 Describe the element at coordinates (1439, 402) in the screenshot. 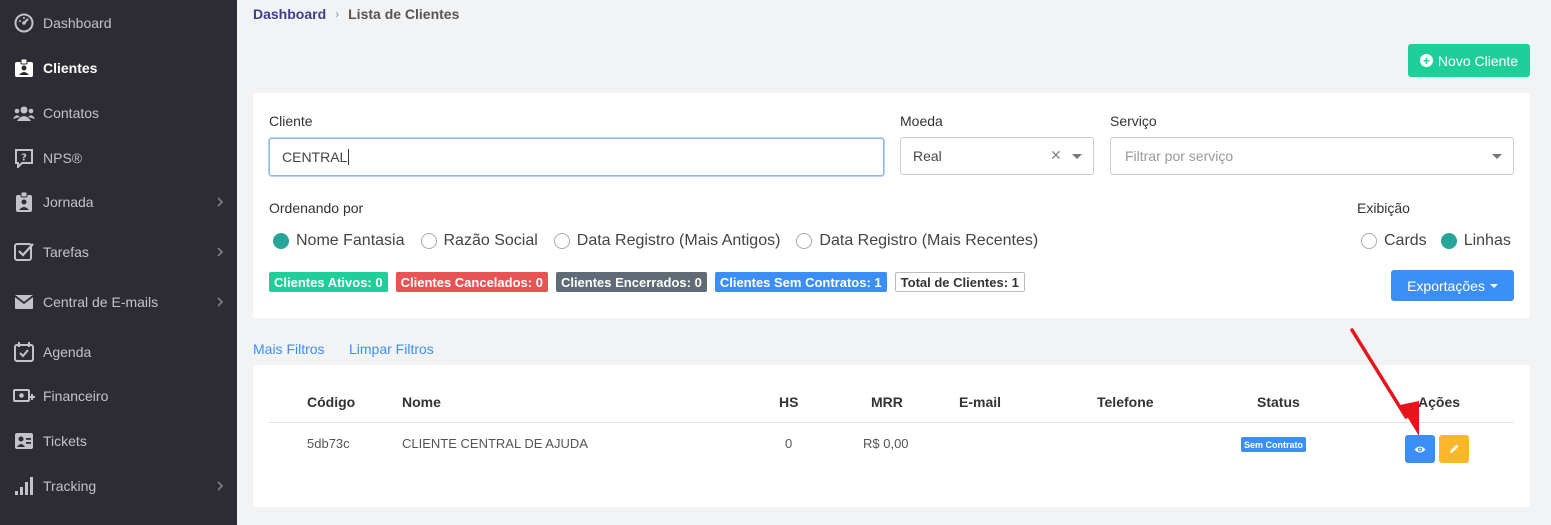

I see `column-header-acoes: Ações` at that location.